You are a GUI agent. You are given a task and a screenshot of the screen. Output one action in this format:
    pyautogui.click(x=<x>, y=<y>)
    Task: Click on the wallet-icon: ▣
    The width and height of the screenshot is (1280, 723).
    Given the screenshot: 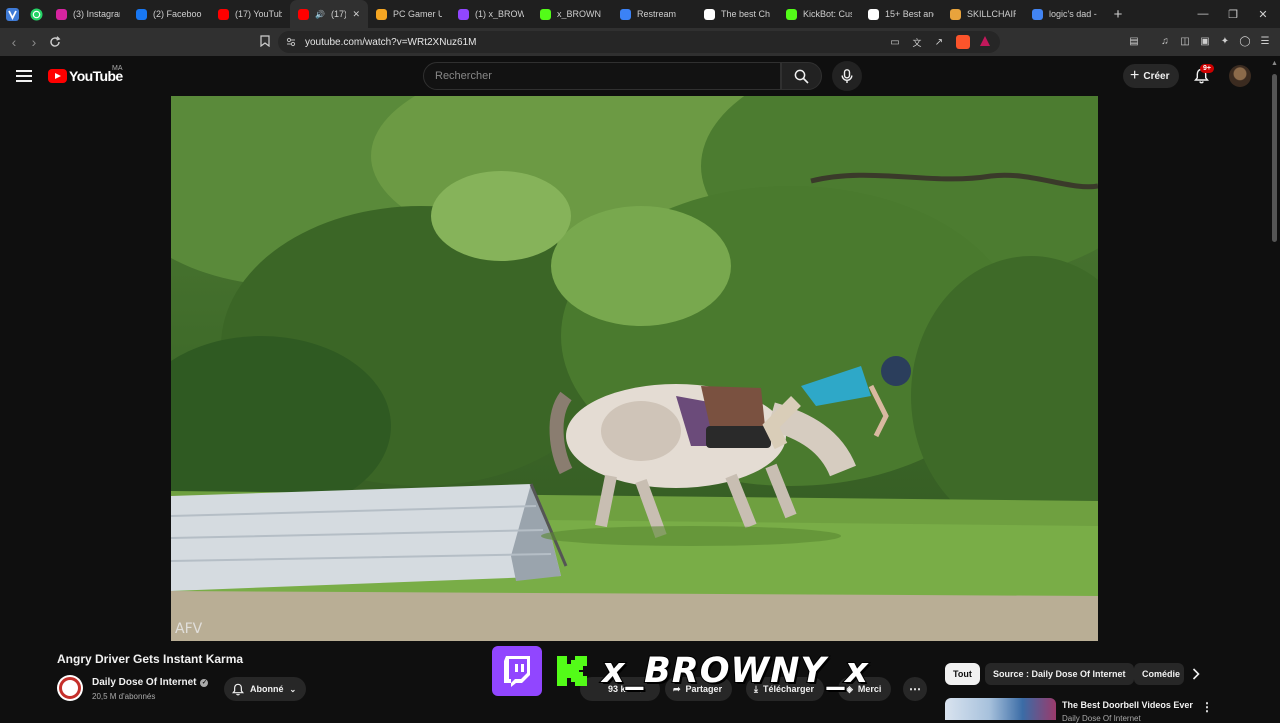 What is the action you would take?
    pyautogui.click(x=1205, y=41)
    